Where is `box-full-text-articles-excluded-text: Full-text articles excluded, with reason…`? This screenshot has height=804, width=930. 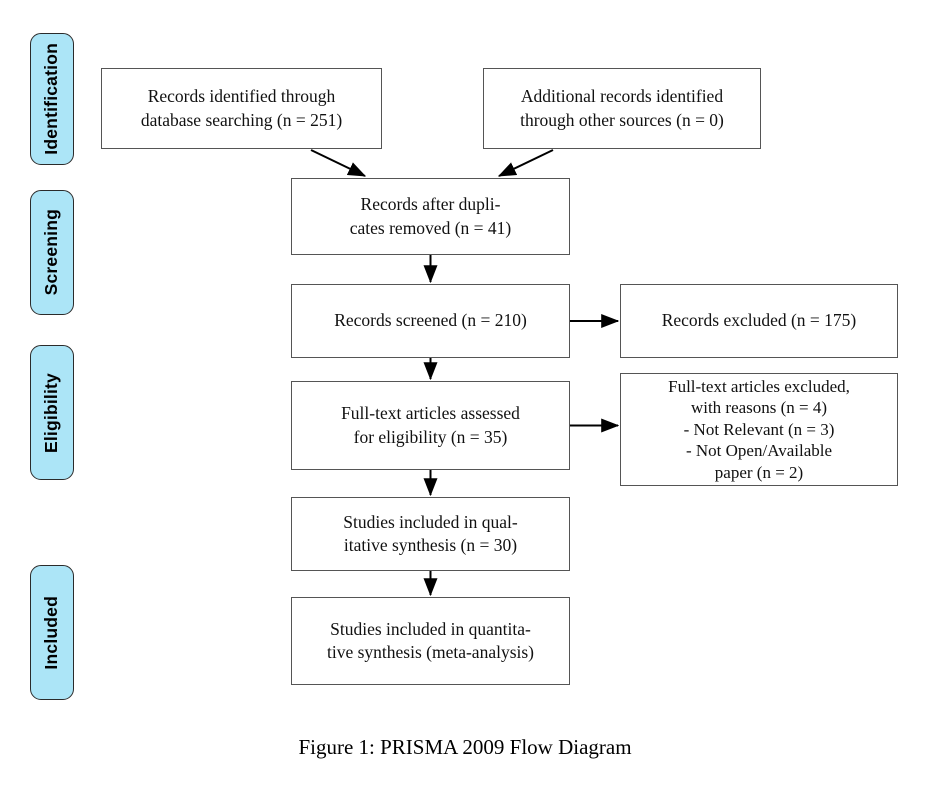
box-full-text-articles-excluded-text: Full-text articles excluded, with reason… is located at coordinates (759, 429).